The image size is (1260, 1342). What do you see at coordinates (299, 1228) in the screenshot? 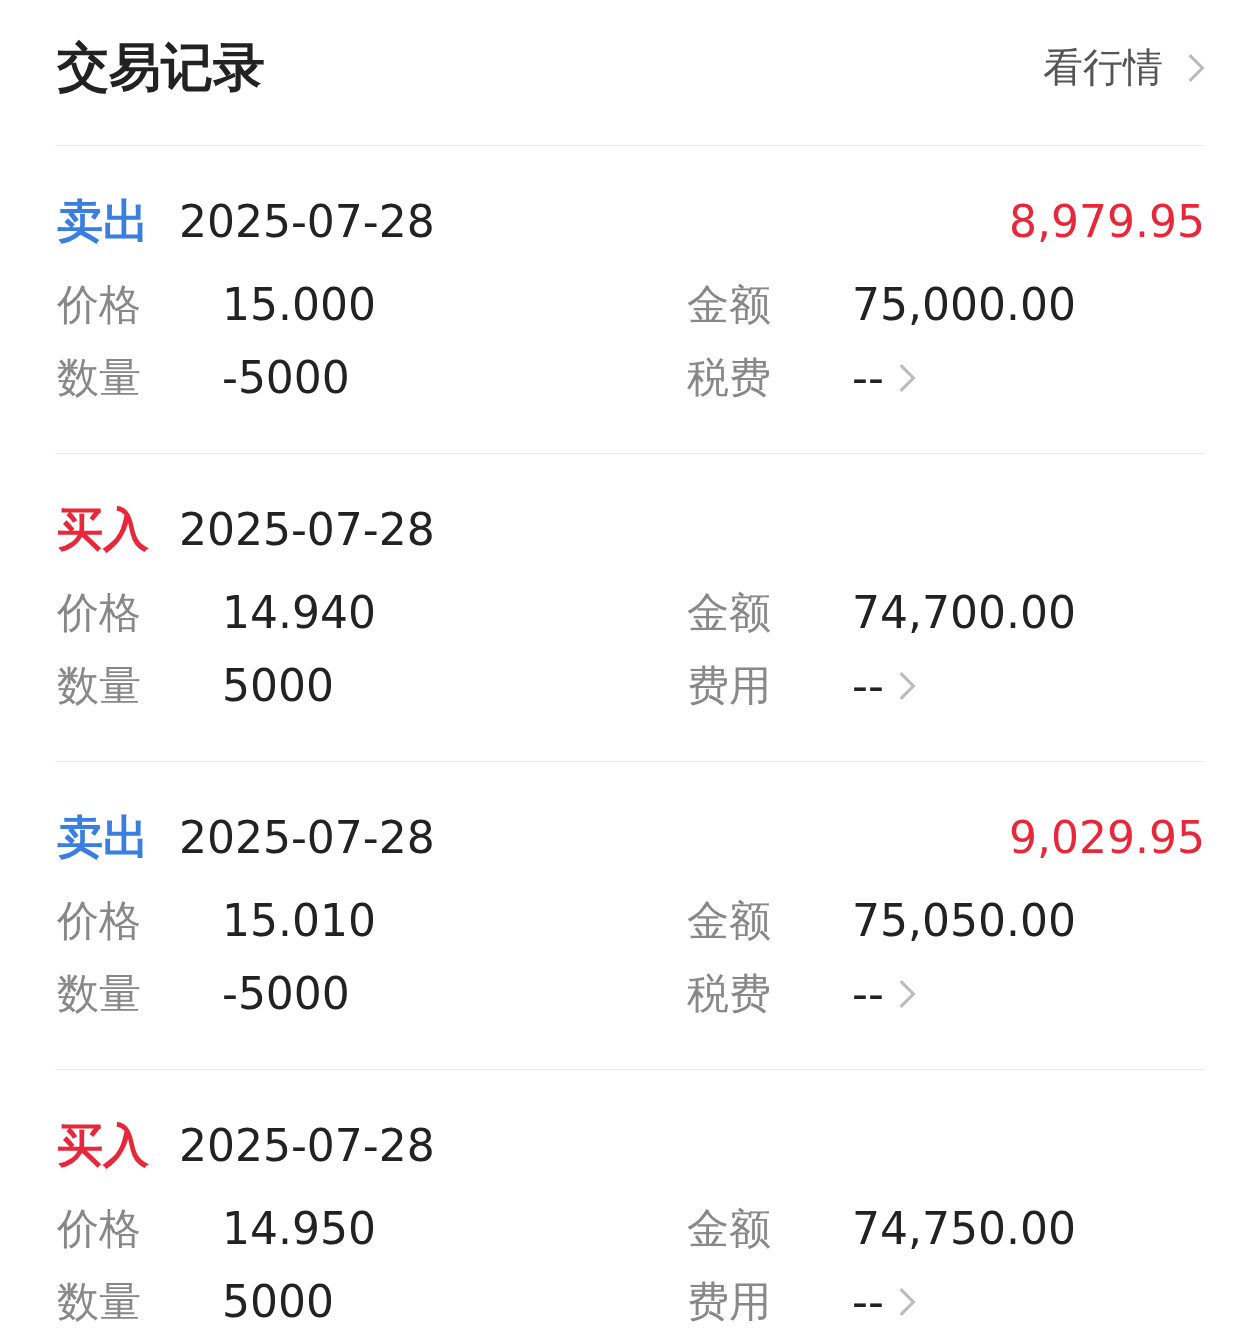
I see `field-value: 14.950` at bounding box center [299, 1228].